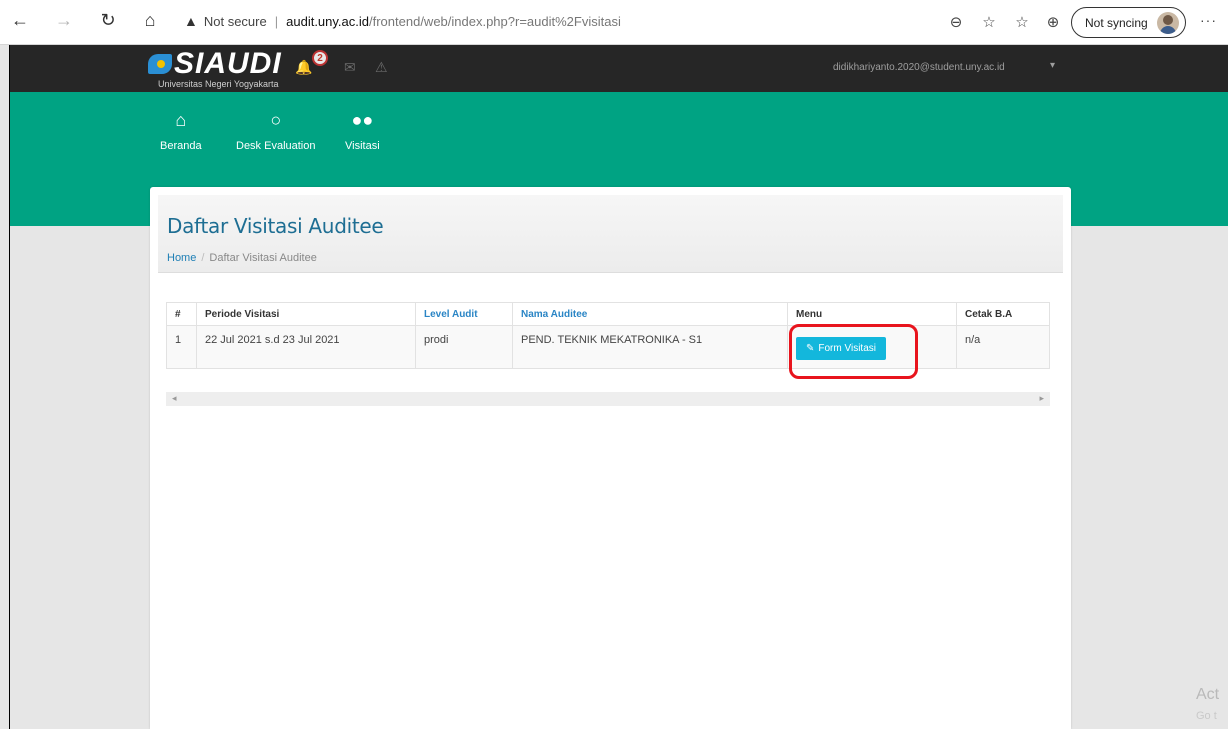 This screenshot has width=1228, height=729. What do you see at coordinates (160, 64) in the screenshot?
I see `logo-mark-icon` at bounding box center [160, 64].